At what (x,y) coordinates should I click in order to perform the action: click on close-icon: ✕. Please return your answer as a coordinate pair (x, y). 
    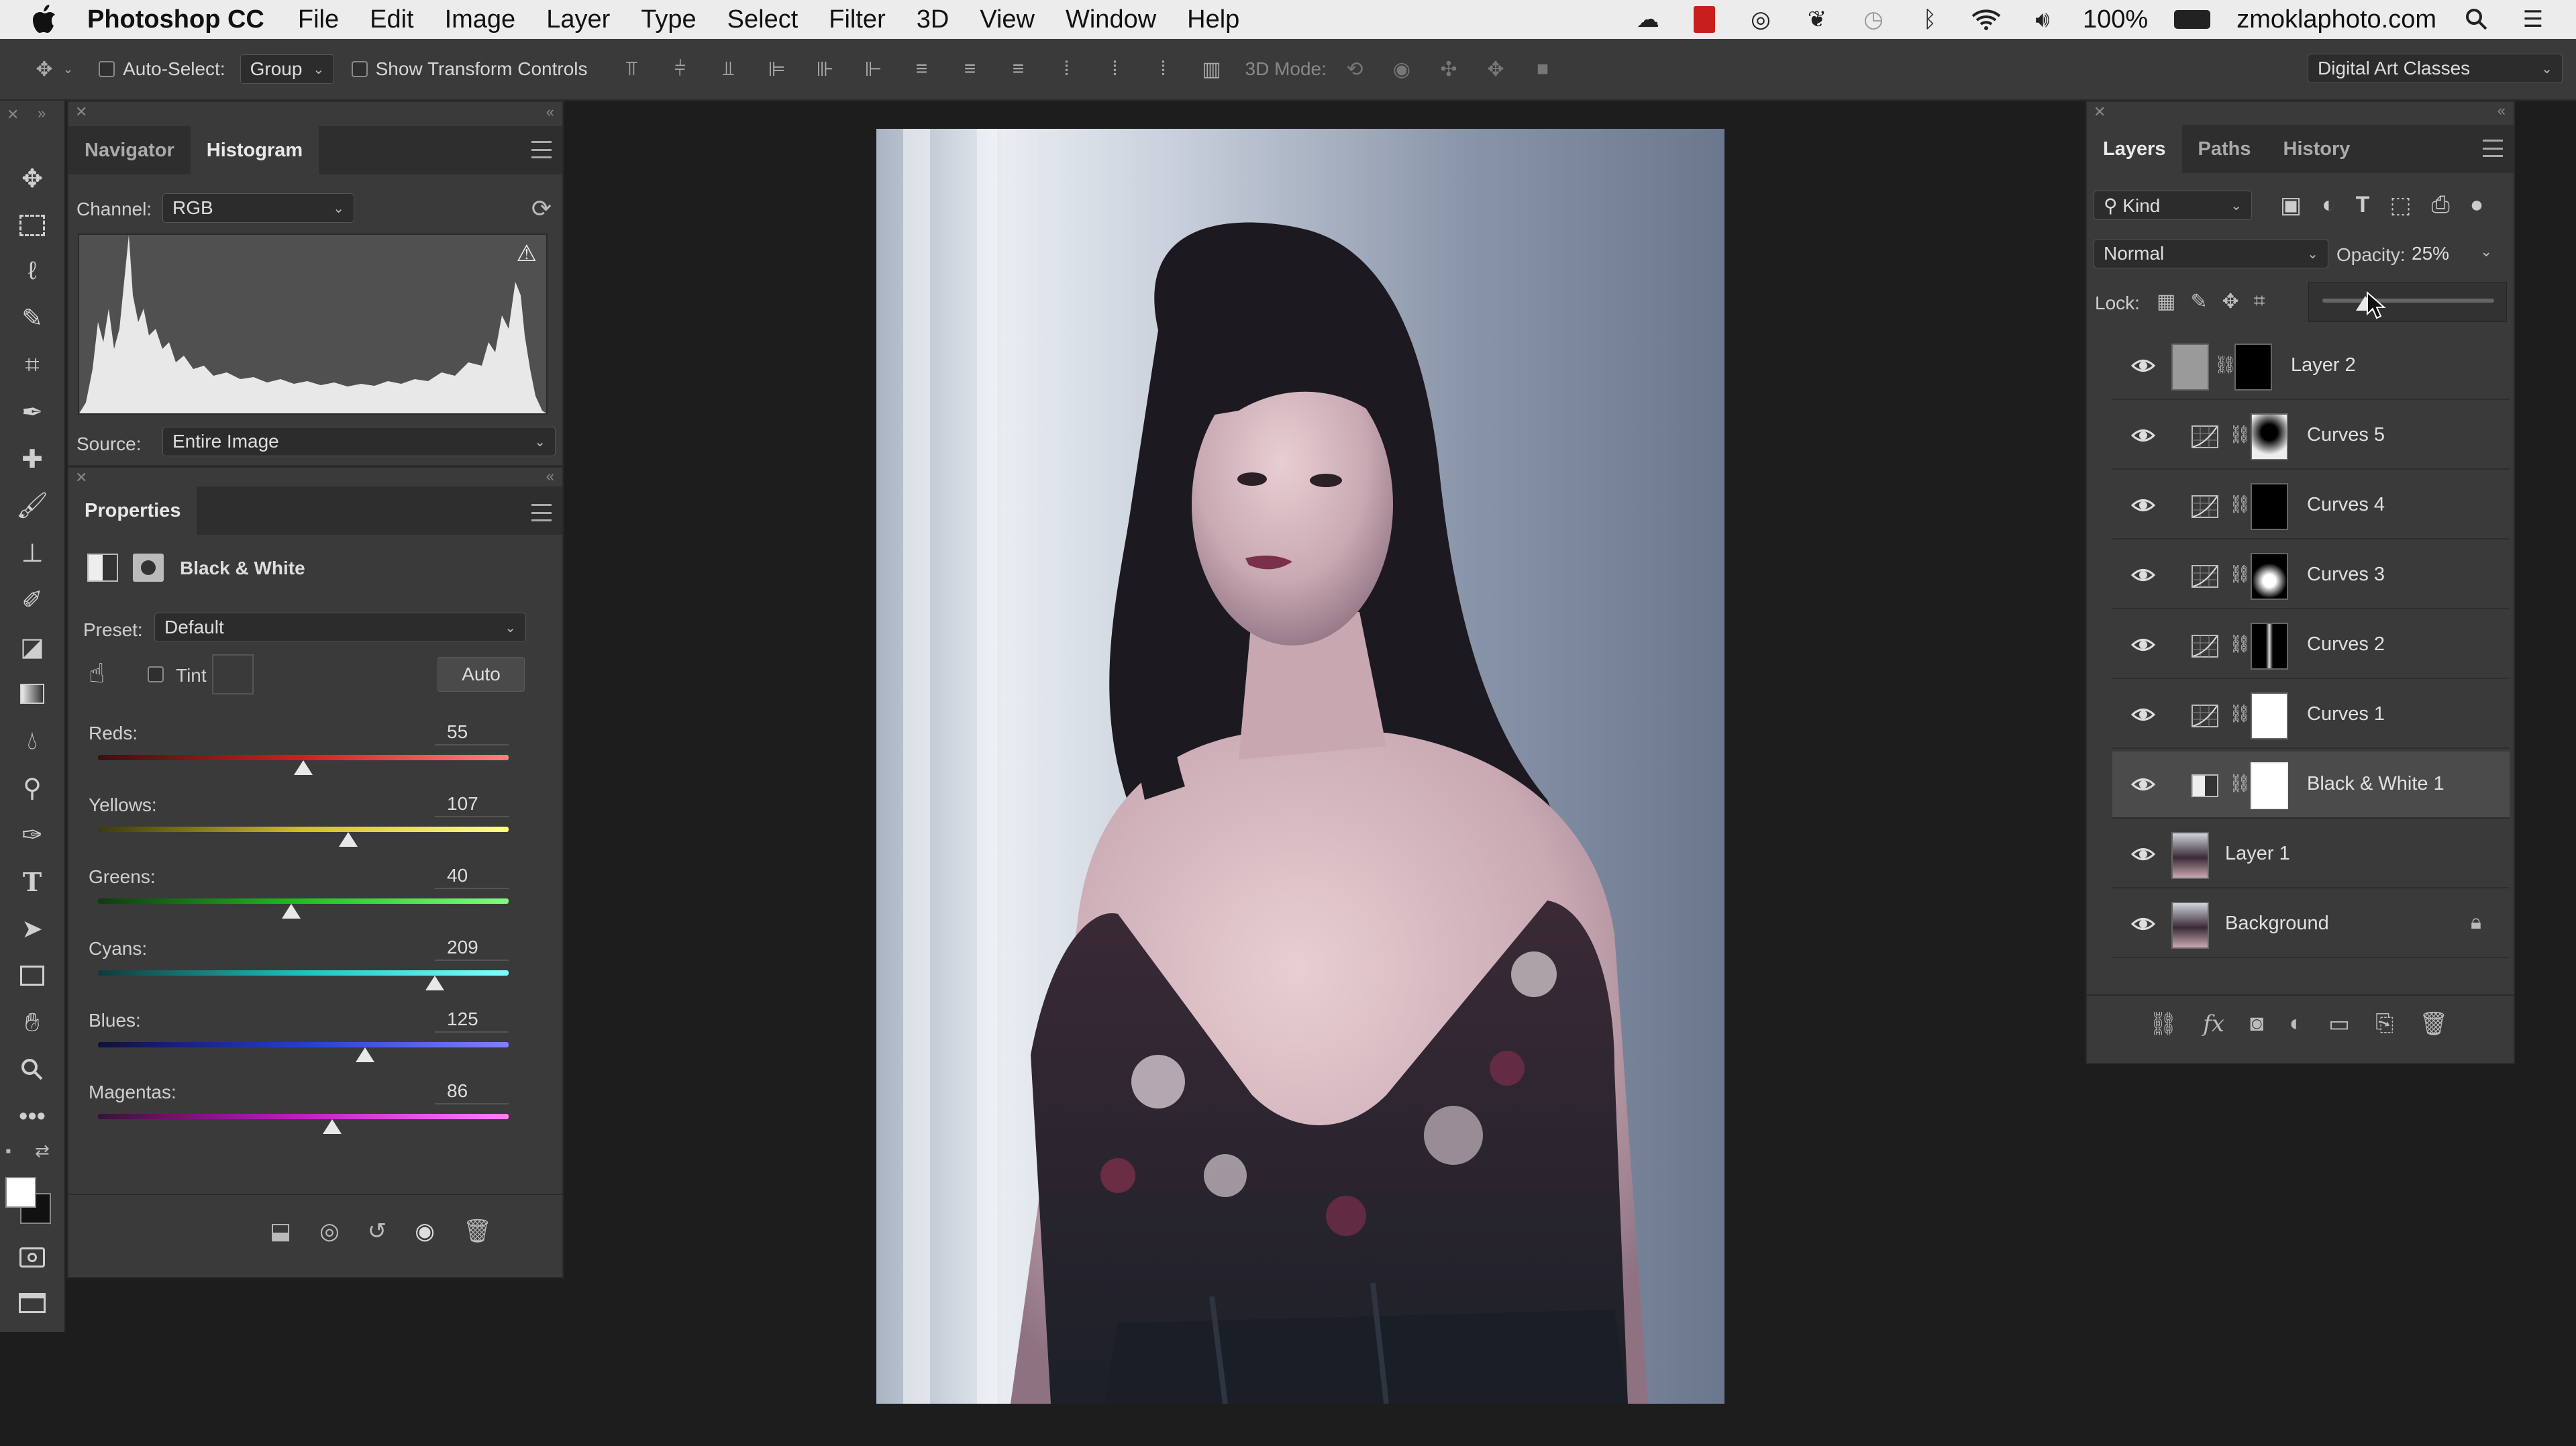
    Looking at the image, I should click on (81, 477).